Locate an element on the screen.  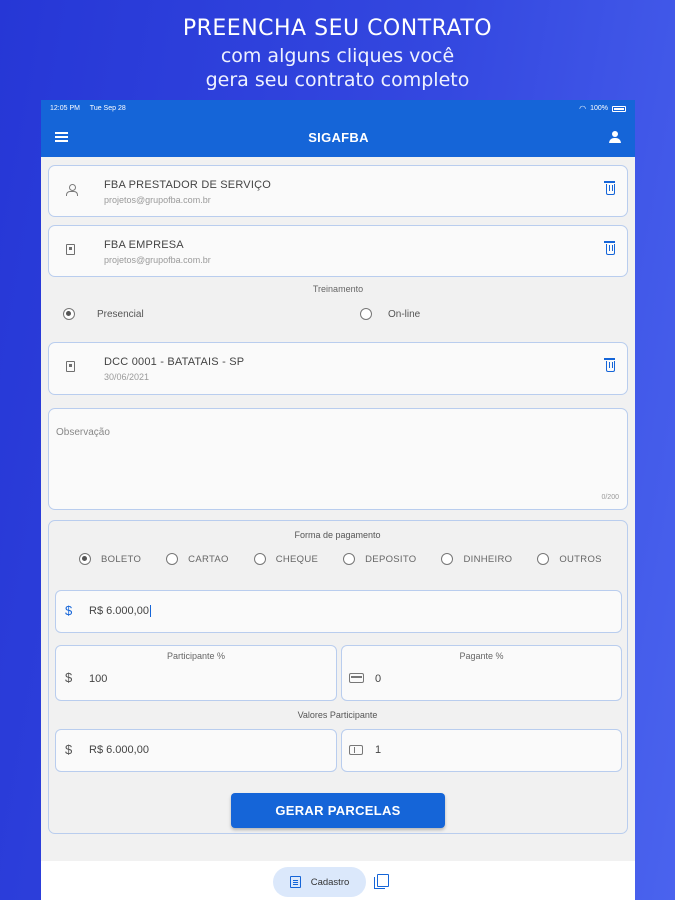
generate-installments-button: GERAR PARCELAS is located at coordinates (338, 810).